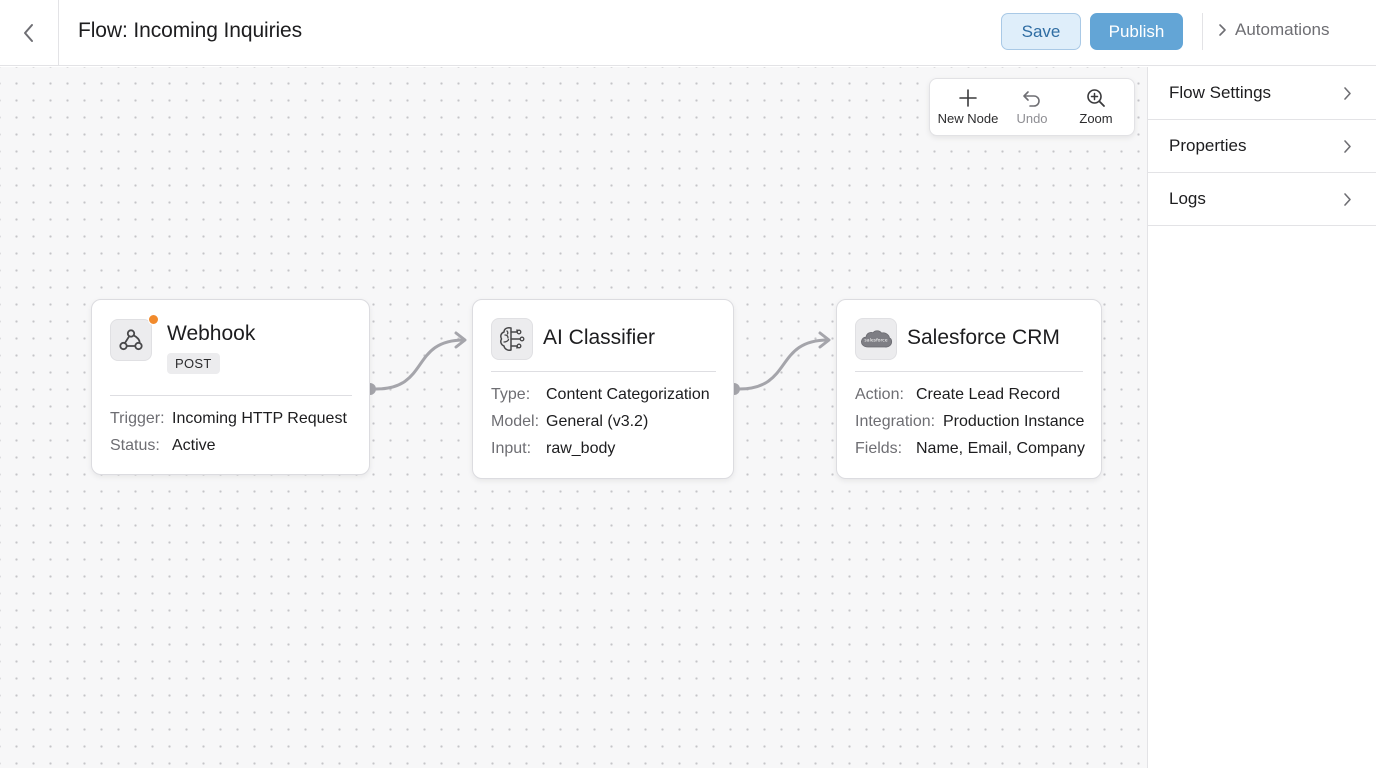 This screenshot has height=768, width=1376. I want to click on salesforce-cloud-icon: salesforce, so click(877, 339).